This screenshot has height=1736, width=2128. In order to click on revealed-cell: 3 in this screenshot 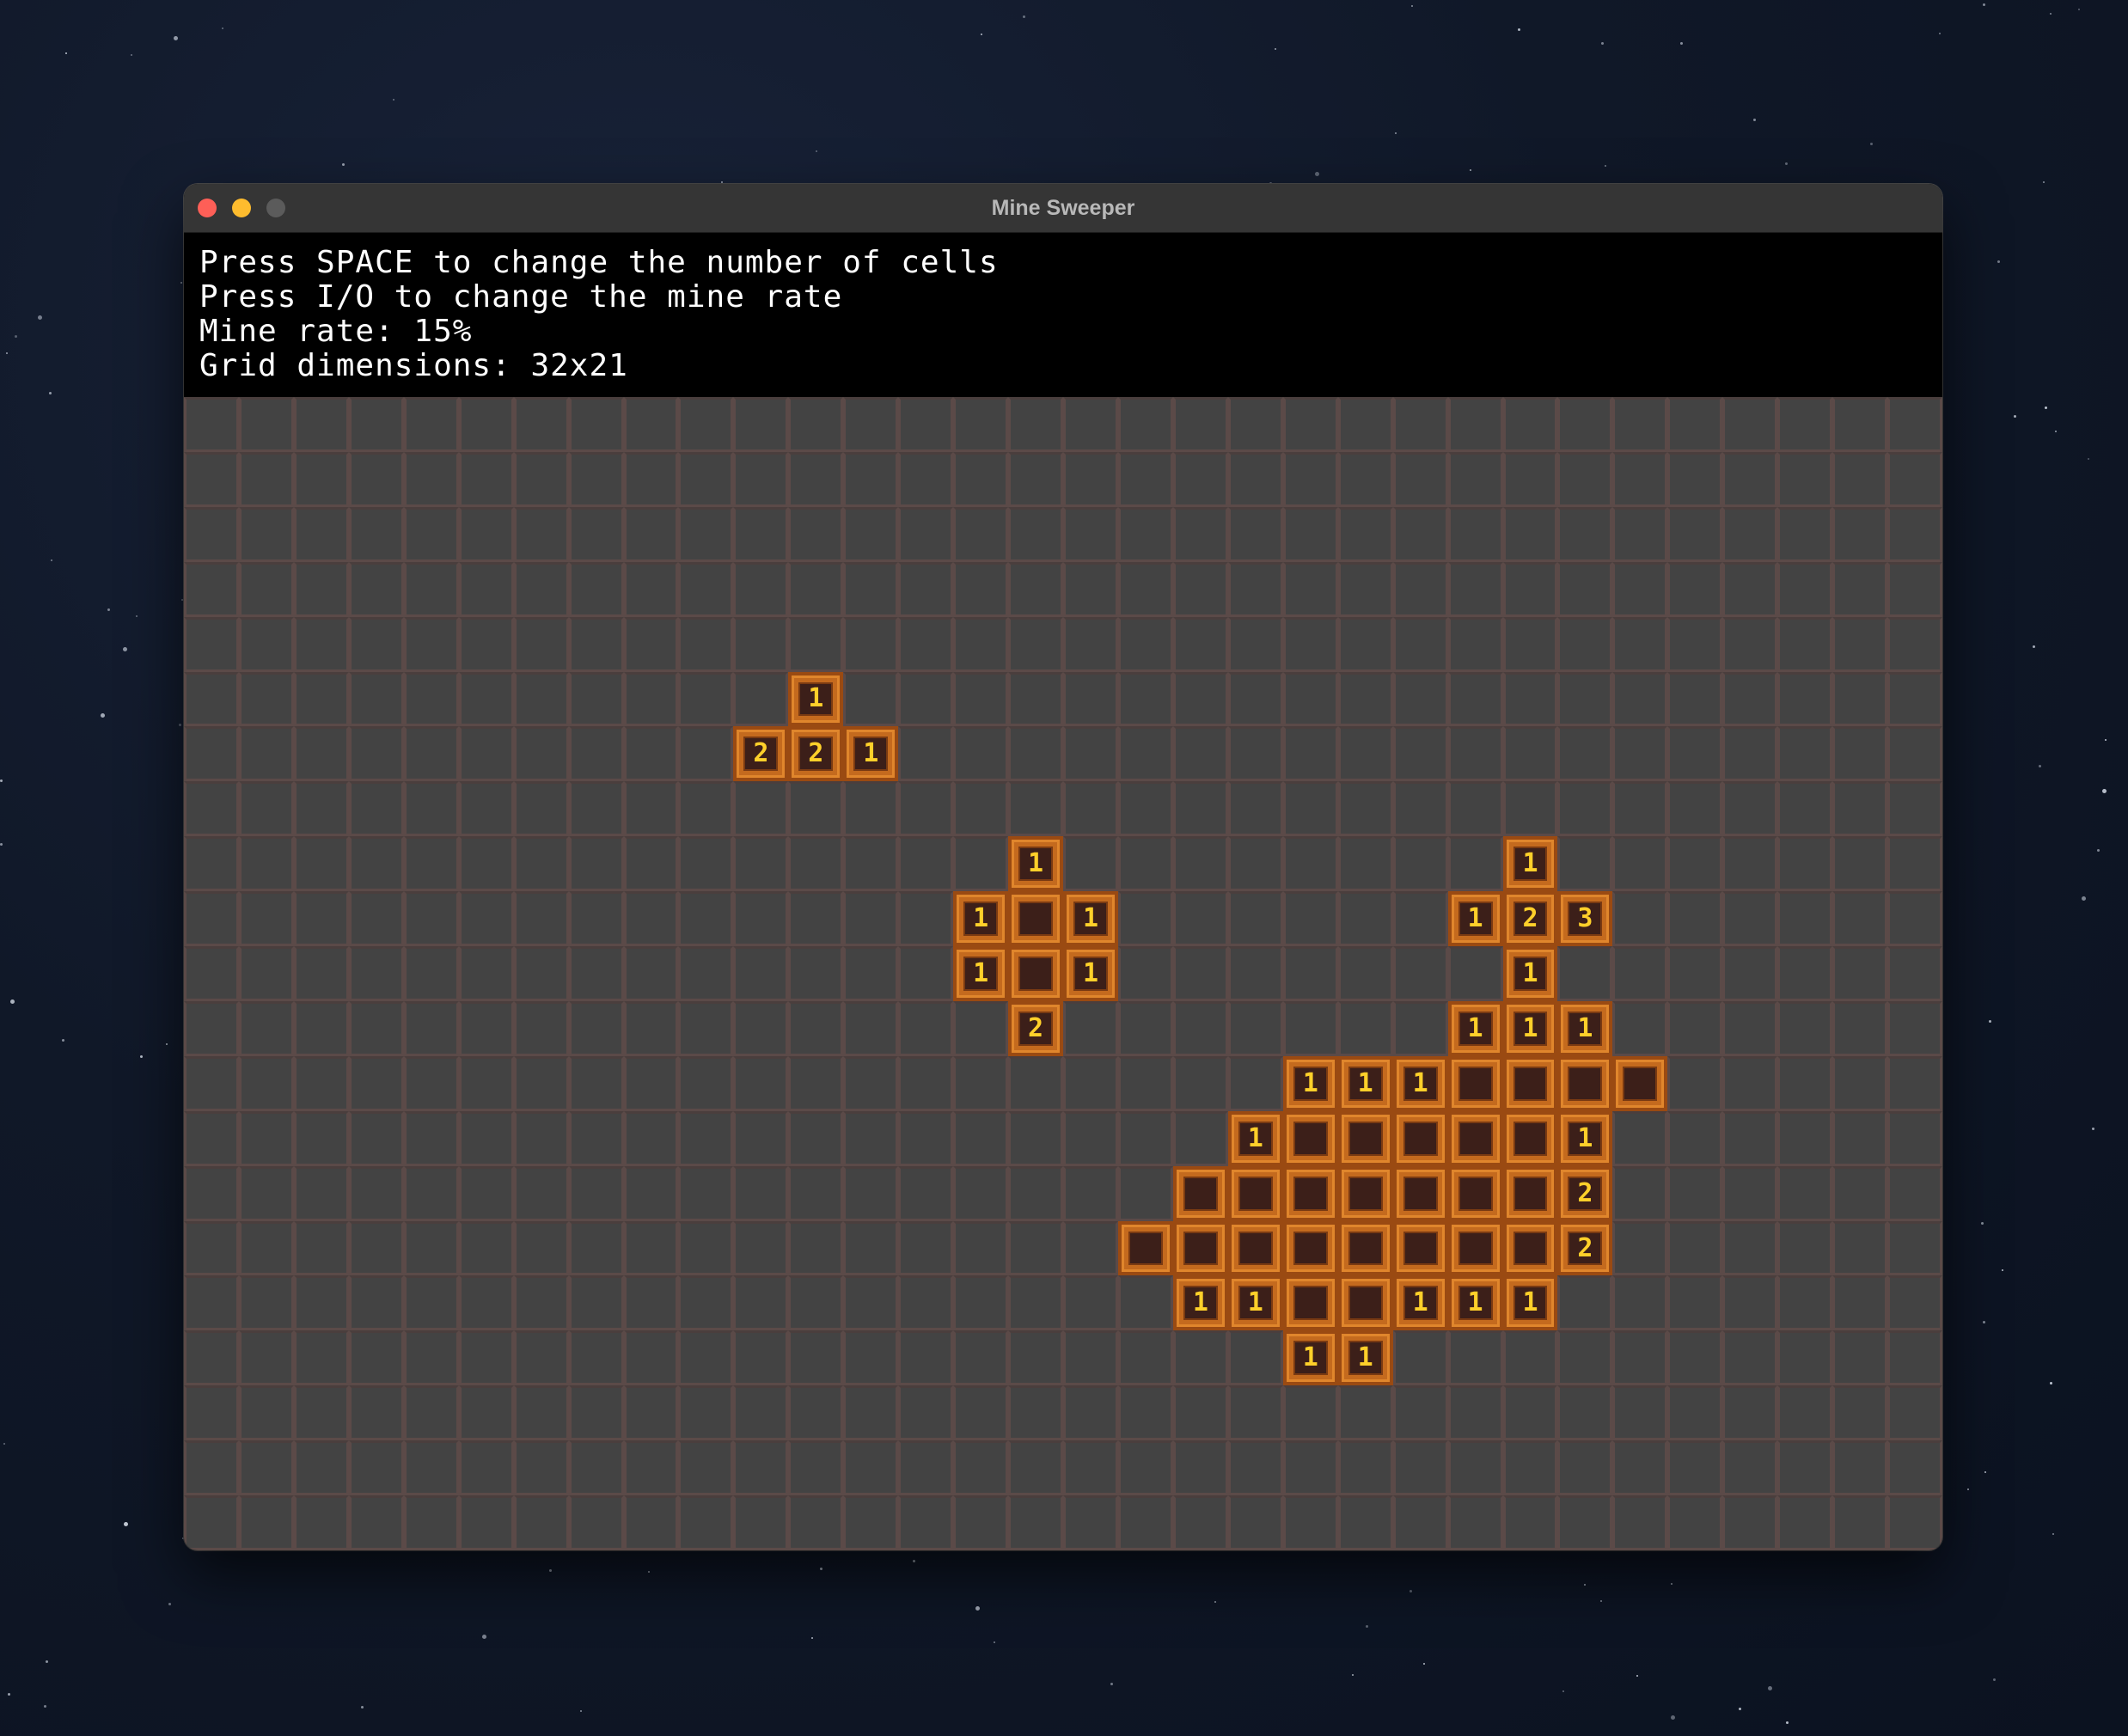, I will do `click(1585, 919)`.